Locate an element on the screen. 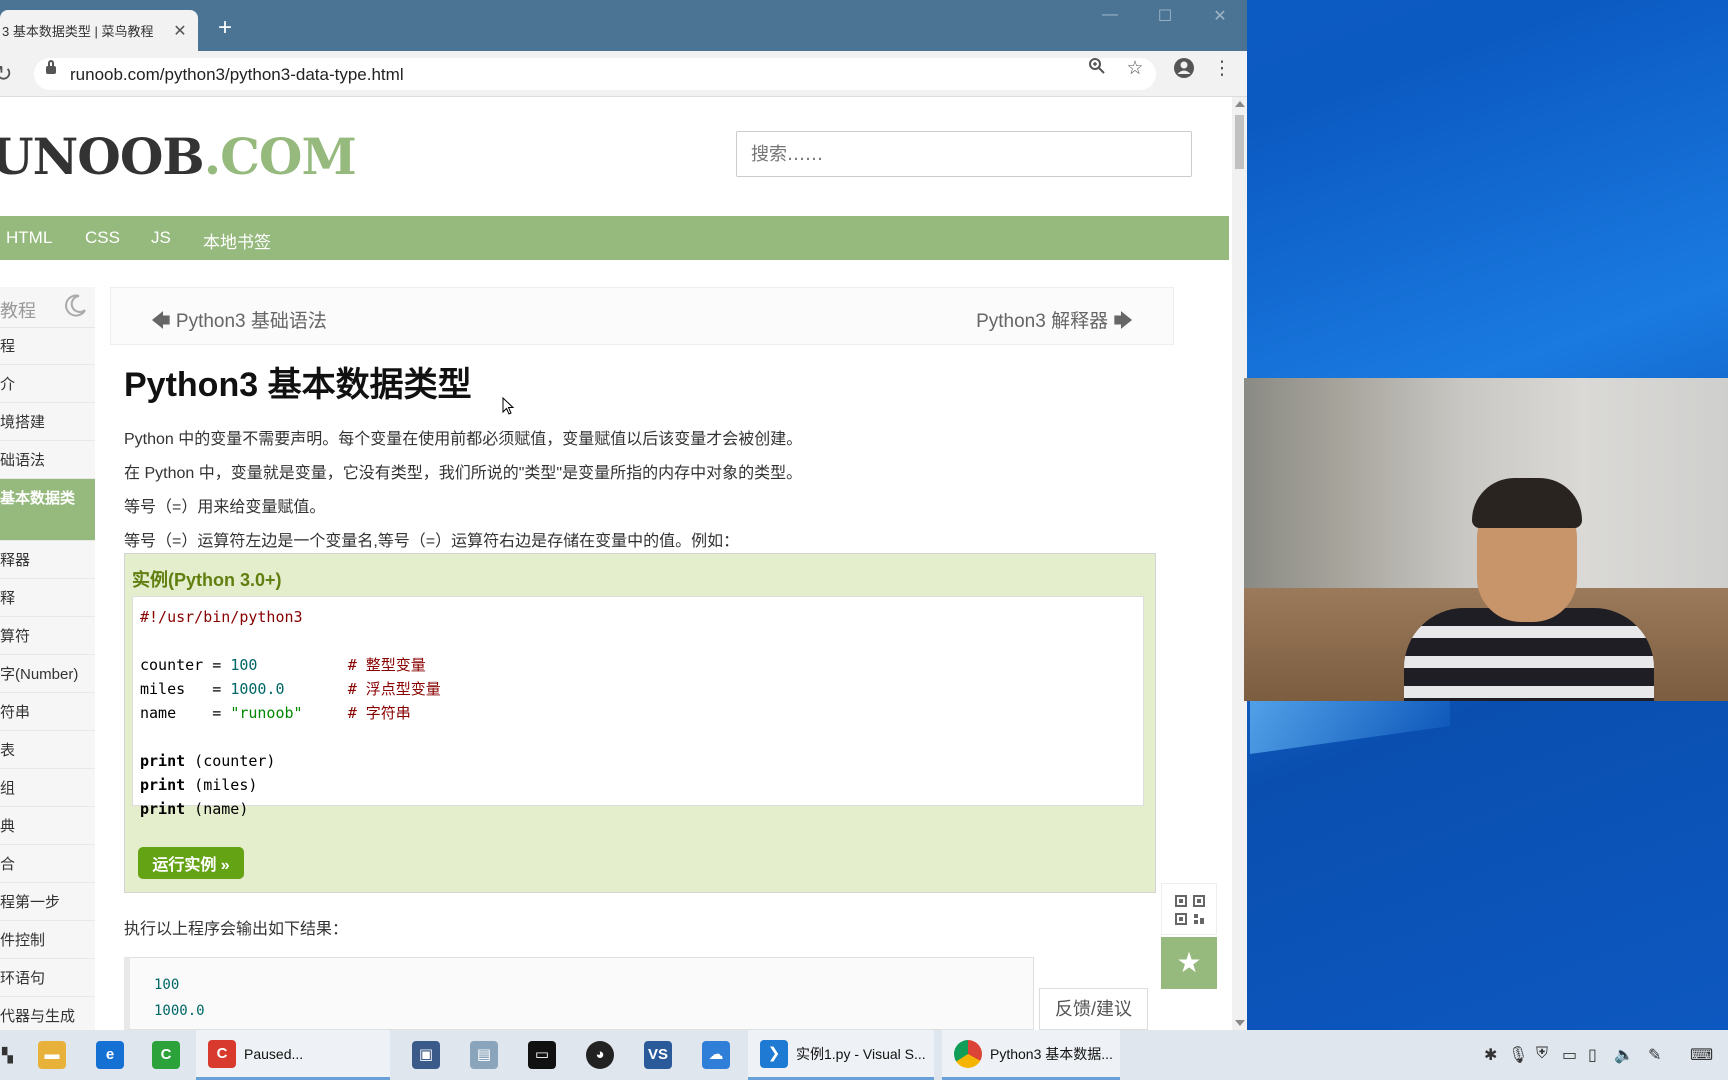 The height and width of the screenshot is (1080, 1728). tab-close-icon: ✕ is located at coordinates (180, 31).